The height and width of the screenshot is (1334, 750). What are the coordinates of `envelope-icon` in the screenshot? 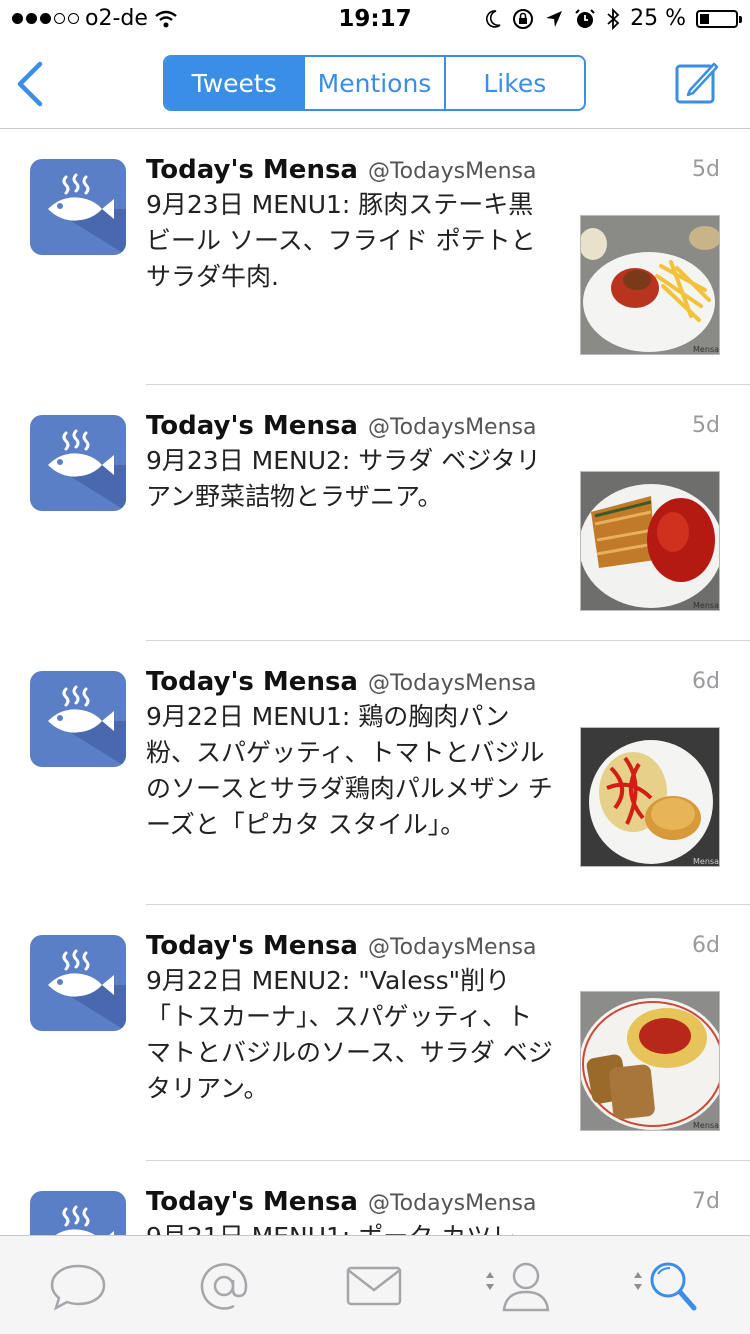 It's located at (374, 1286).